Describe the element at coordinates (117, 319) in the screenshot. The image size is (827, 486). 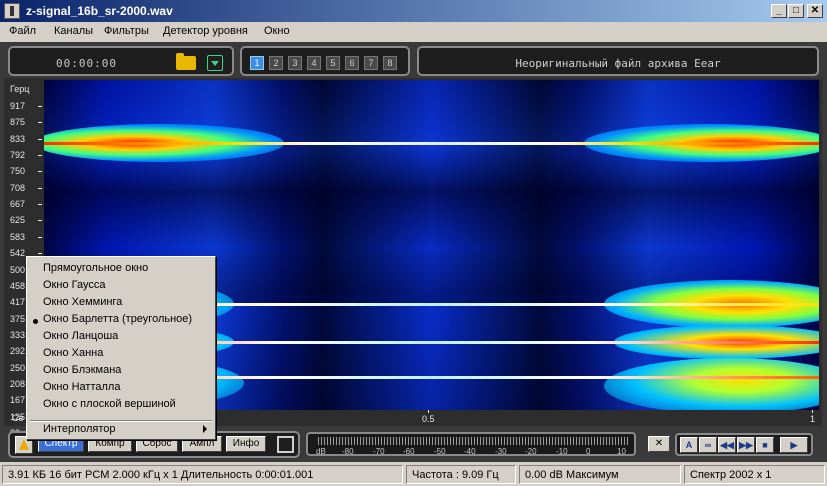
I see `menu-item-bartlett: Окно Барлетта (треугольное)` at that location.